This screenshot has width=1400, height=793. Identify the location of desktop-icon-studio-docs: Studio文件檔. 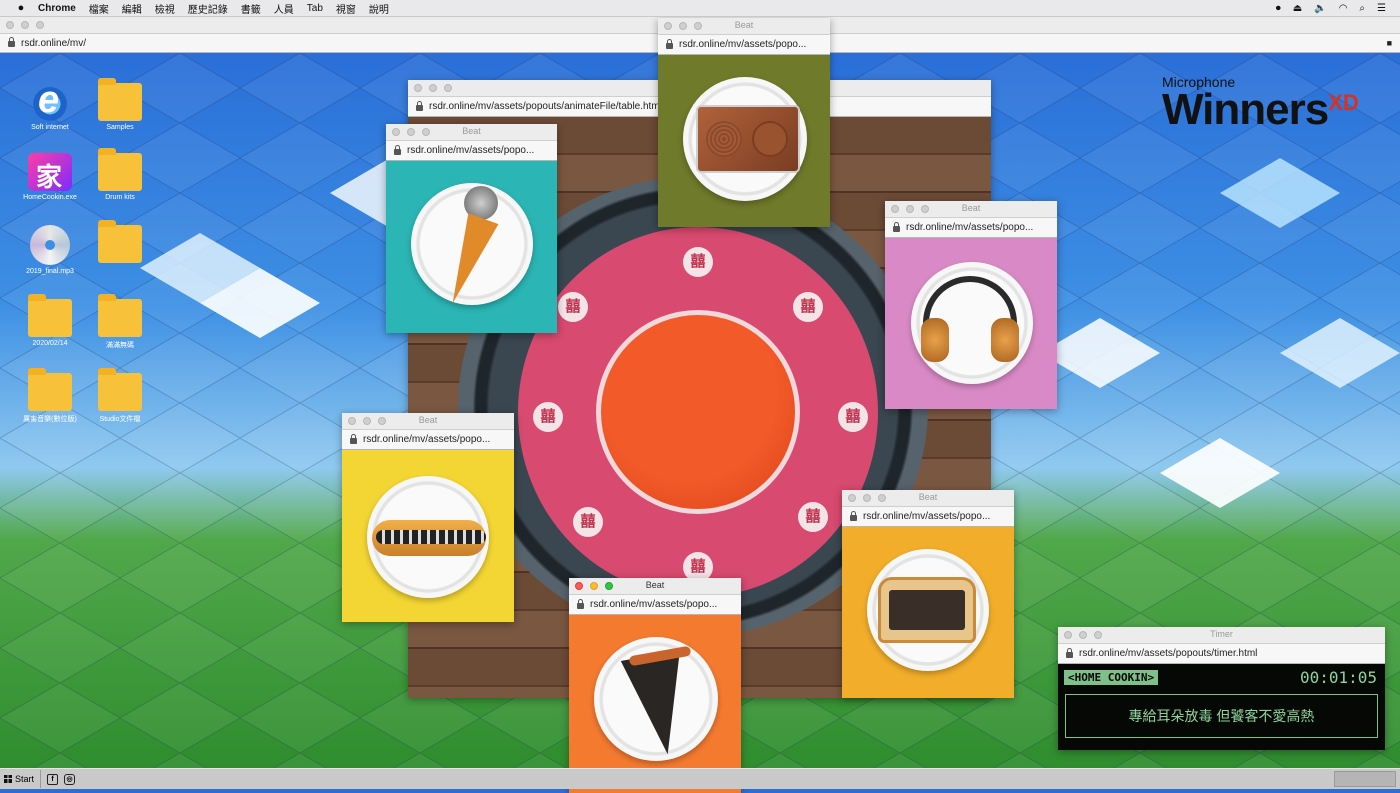
(120, 396).